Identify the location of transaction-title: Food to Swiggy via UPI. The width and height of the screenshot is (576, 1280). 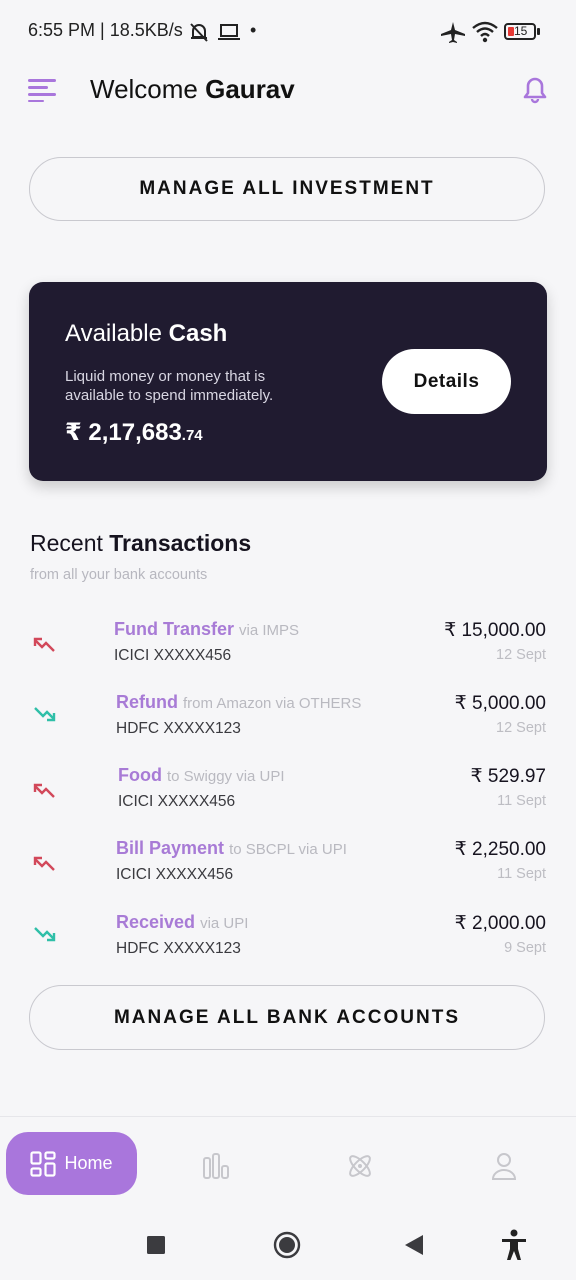
(201, 775).